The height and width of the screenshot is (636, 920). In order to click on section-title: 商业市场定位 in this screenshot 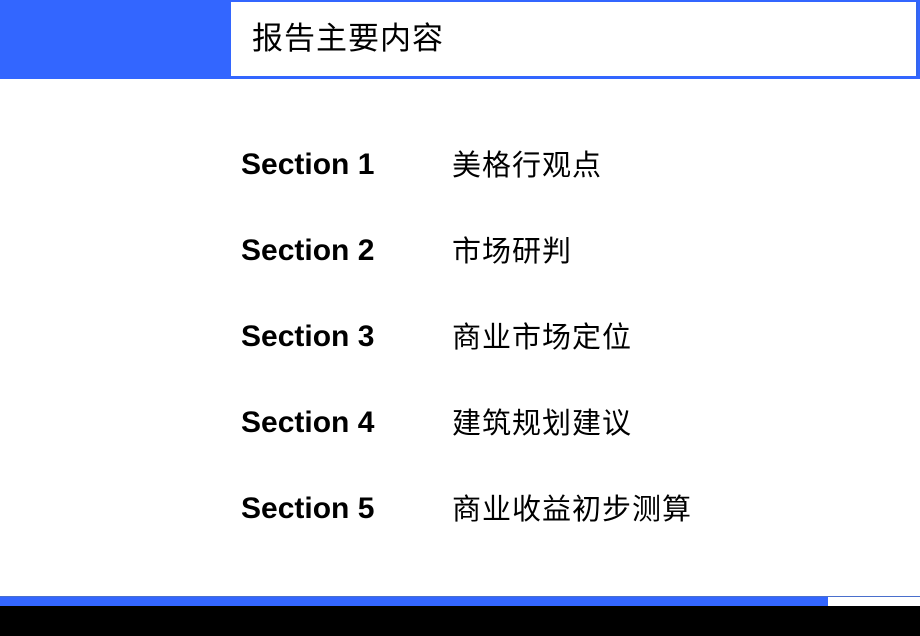, I will do `click(542, 337)`.